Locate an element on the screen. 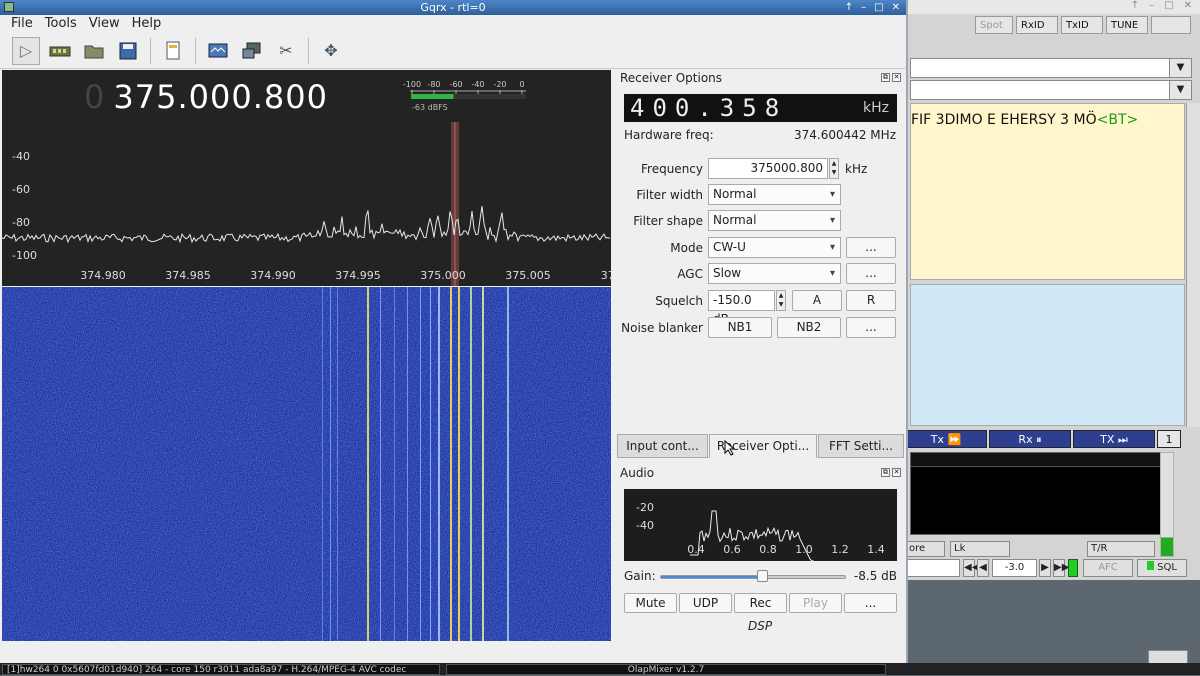 The width and height of the screenshot is (1200, 676). plot-y-label: -60 is located at coordinates (21, 189).